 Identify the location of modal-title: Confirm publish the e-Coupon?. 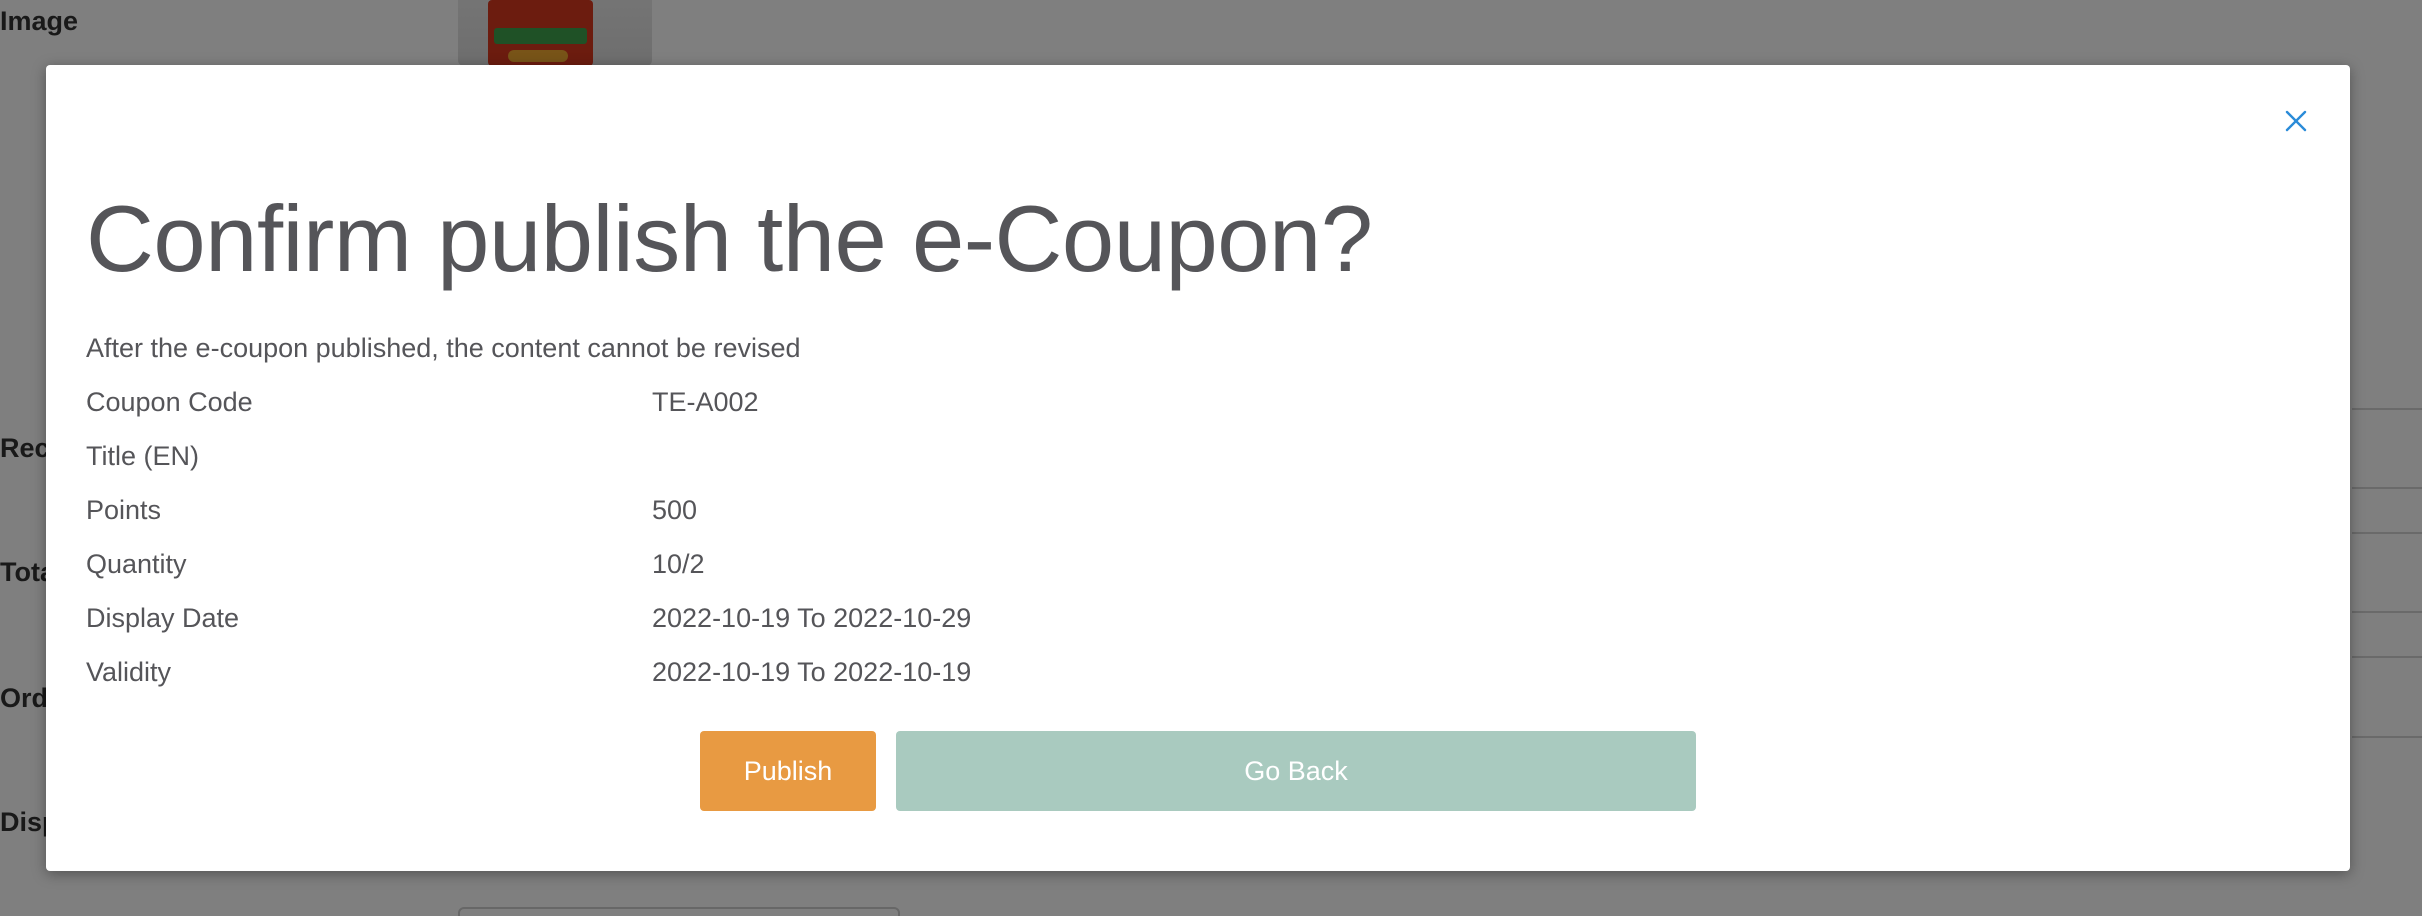
(729, 238).